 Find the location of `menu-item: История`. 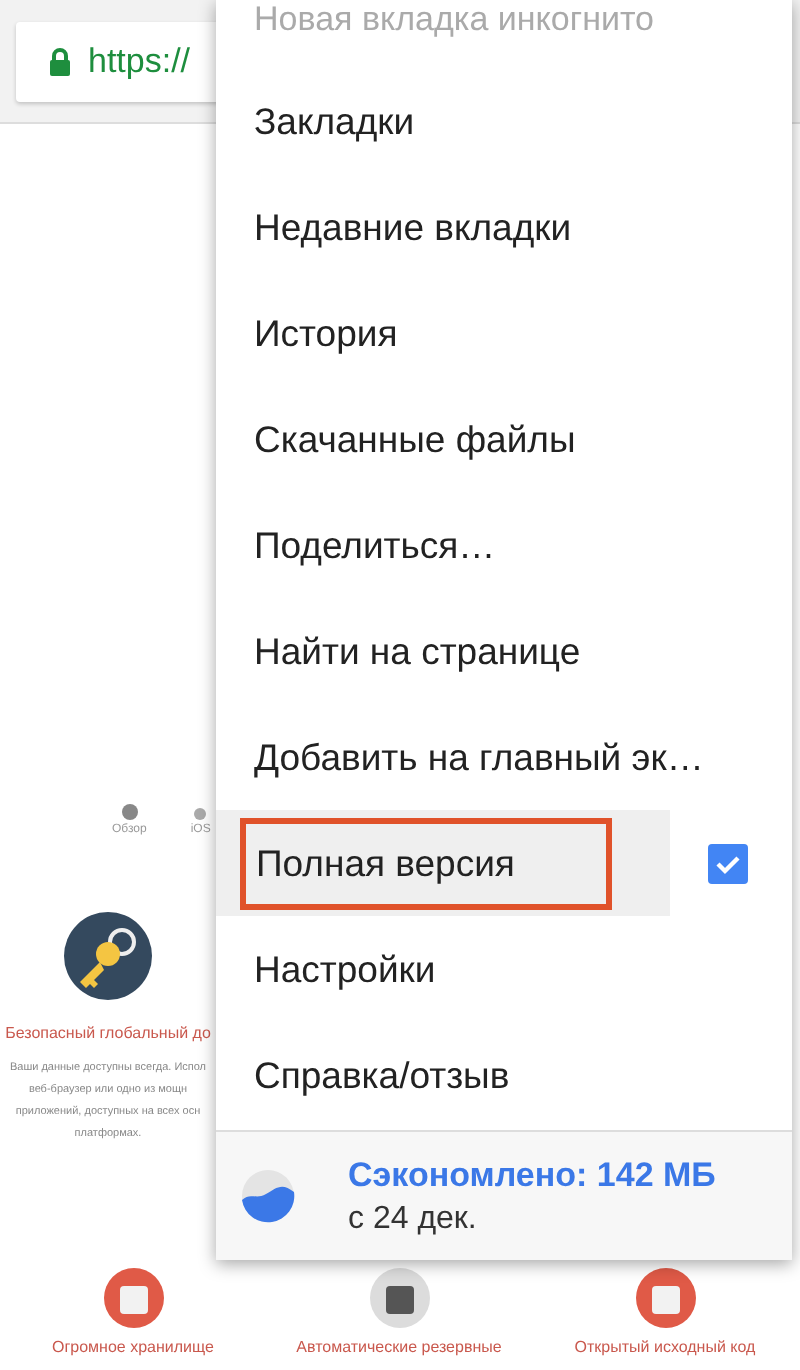

menu-item: История is located at coordinates (326, 333).